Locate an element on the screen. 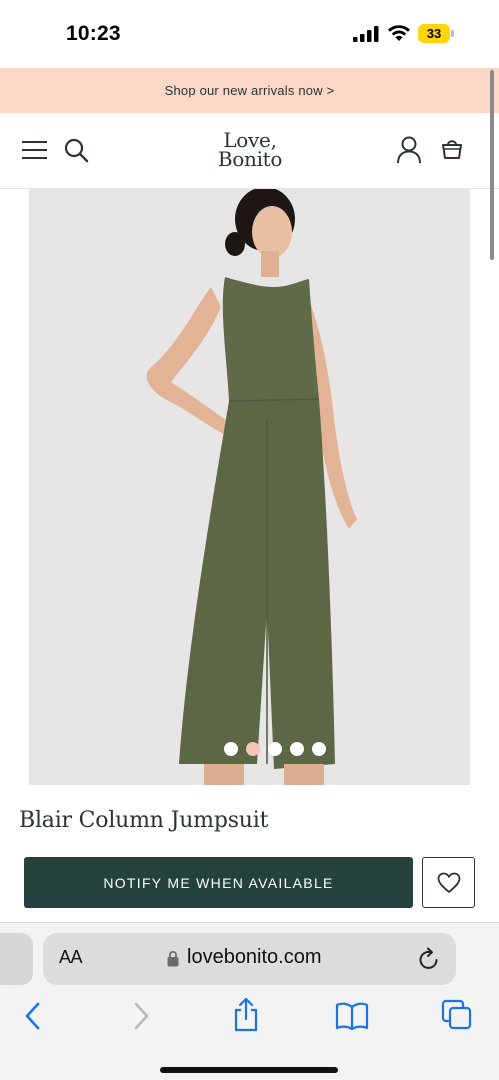 Image resolution: width=499 pixels, height=1080 pixels. heart-icon is located at coordinates (448, 882).